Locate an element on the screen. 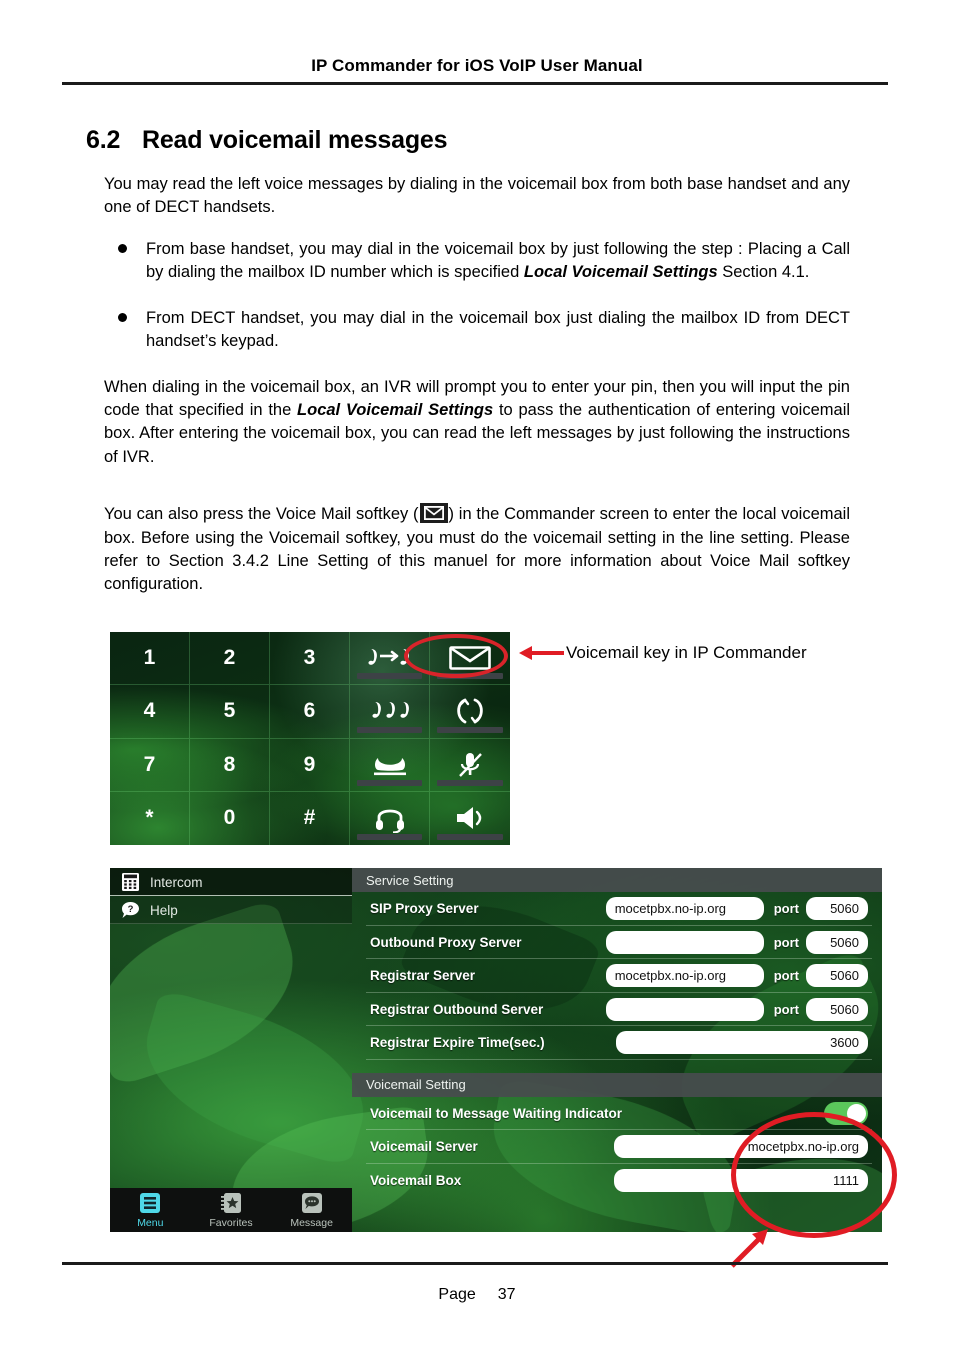  key-label: 5 is located at coordinates (229, 711).